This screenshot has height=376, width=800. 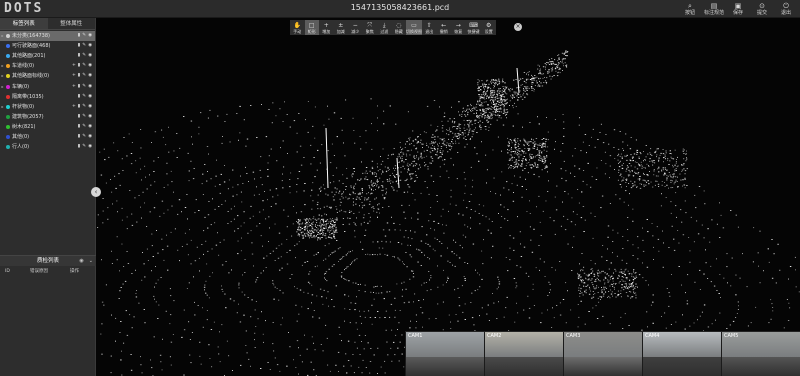 I want to click on tool-button: □ 矩形, so click(x=311, y=27).